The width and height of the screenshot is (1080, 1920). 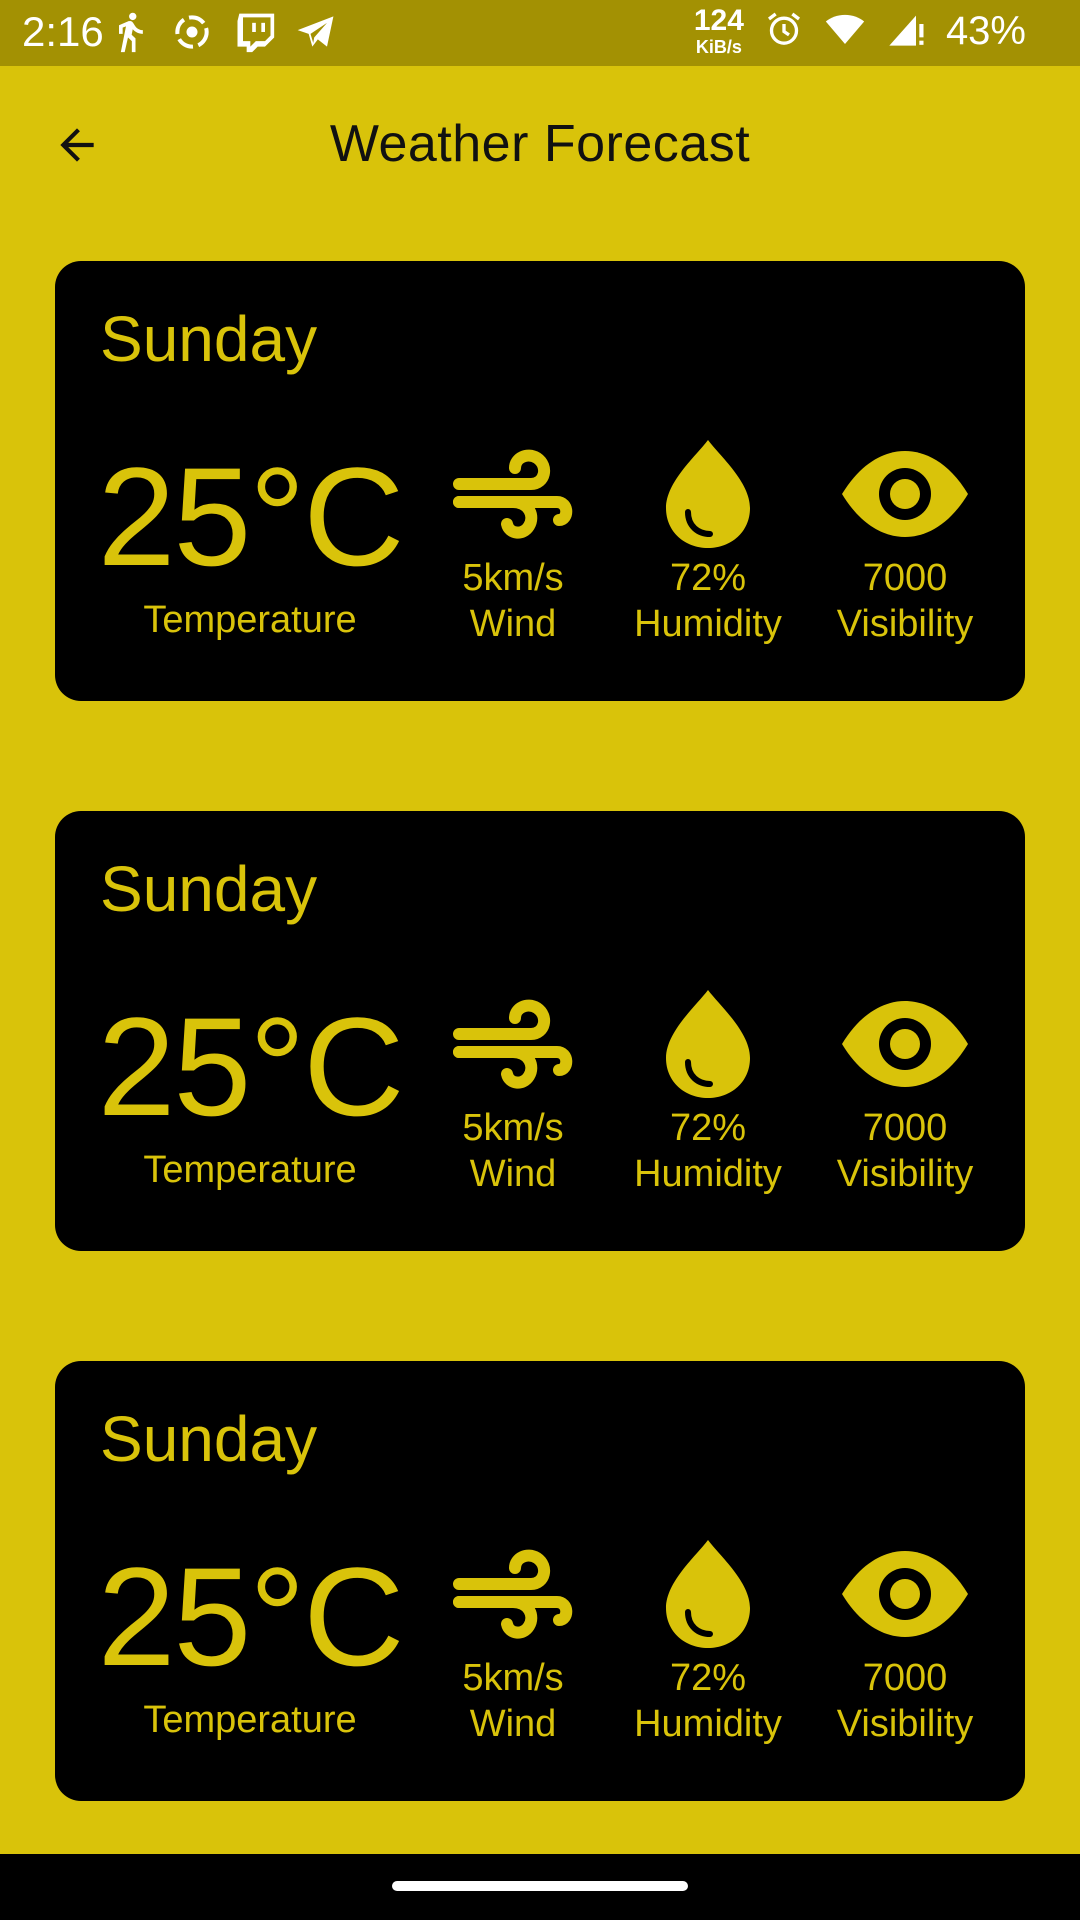 What do you see at coordinates (784, 31) in the screenshot?
I see `alarm-icon` at bounding box center [784, 31].